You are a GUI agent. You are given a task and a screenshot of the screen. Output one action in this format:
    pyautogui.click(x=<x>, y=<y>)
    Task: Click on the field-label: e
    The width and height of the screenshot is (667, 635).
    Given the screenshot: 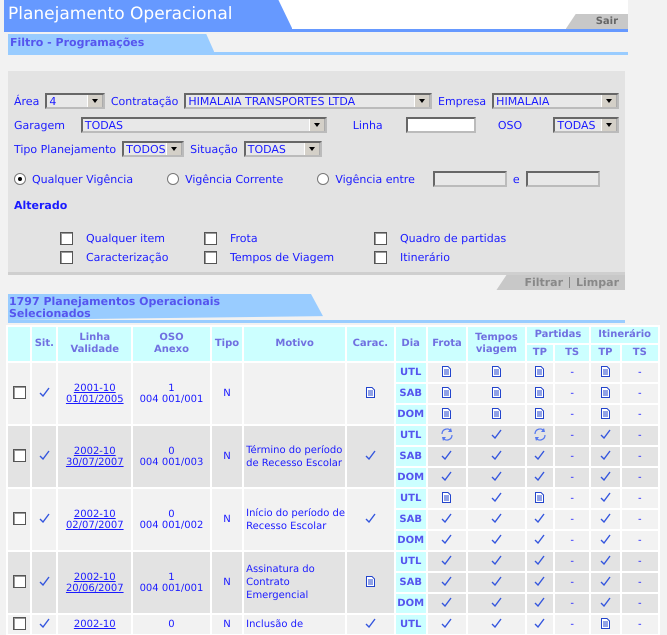 What is the action you would take?
    pyautogui.click(x=516, y=179)
    